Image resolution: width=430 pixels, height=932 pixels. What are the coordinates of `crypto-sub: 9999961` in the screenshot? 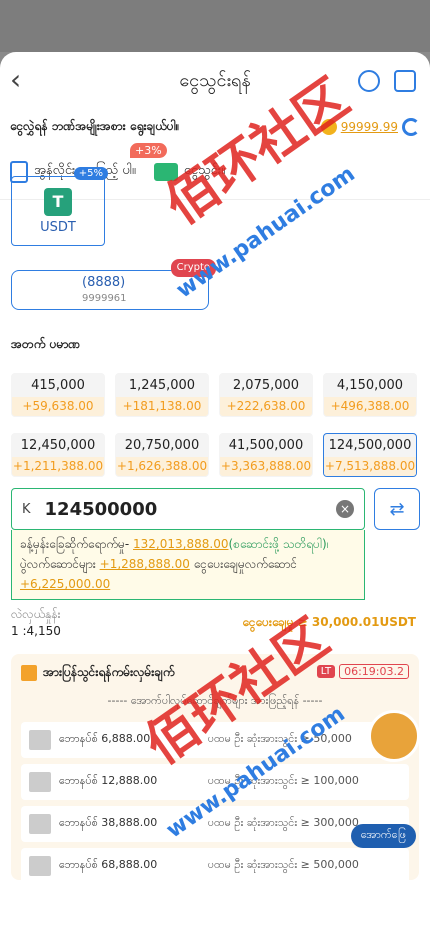 It's located at (104, 298).